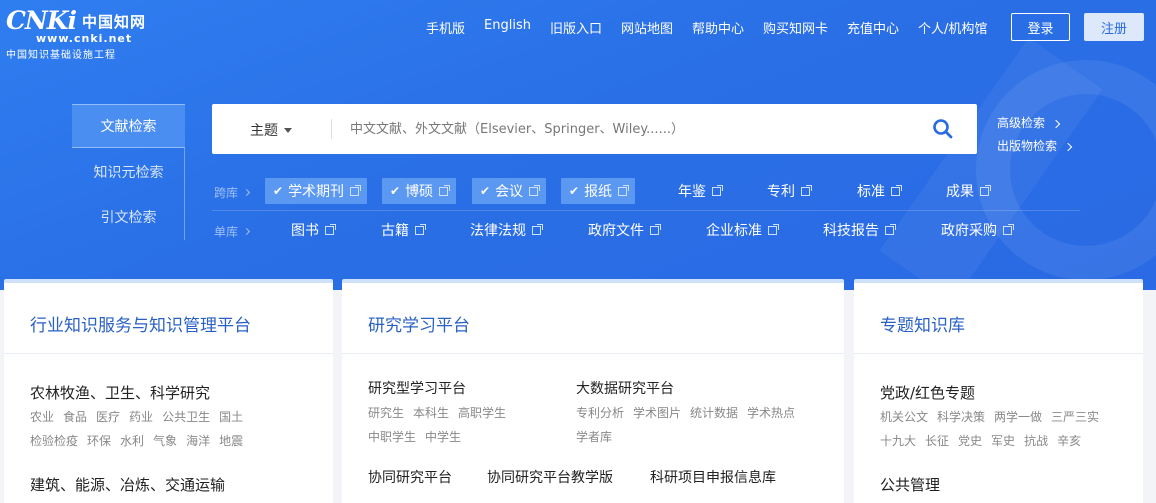  I want to click on db-conference-label: 会议, so click(509, 192).